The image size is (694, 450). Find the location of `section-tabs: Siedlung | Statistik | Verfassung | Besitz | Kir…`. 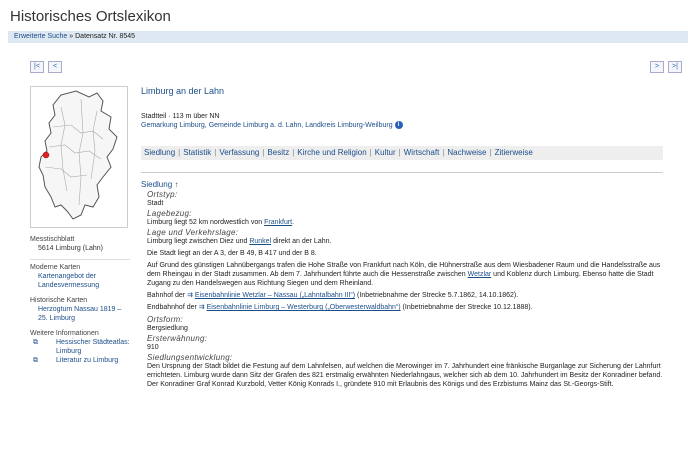

section-tabs: Siedlung | Statistik | Verfassung | Besitz | Kir… is located at coordinates (402, 153).